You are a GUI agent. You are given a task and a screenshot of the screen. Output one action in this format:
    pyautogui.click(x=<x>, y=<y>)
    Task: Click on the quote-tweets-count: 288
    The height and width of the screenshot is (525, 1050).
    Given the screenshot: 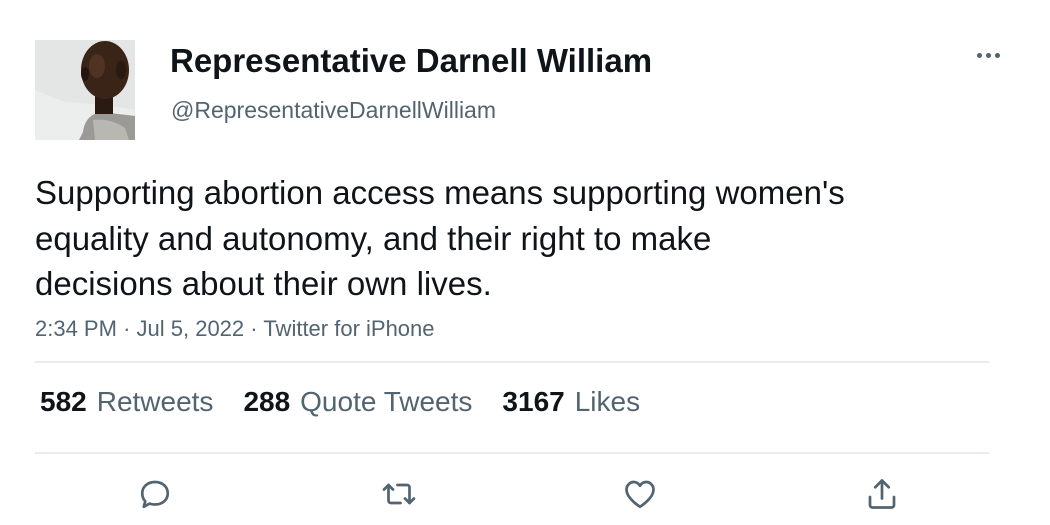 What is the action you would take?
    pyautogui.click(x=267, y=401)
    